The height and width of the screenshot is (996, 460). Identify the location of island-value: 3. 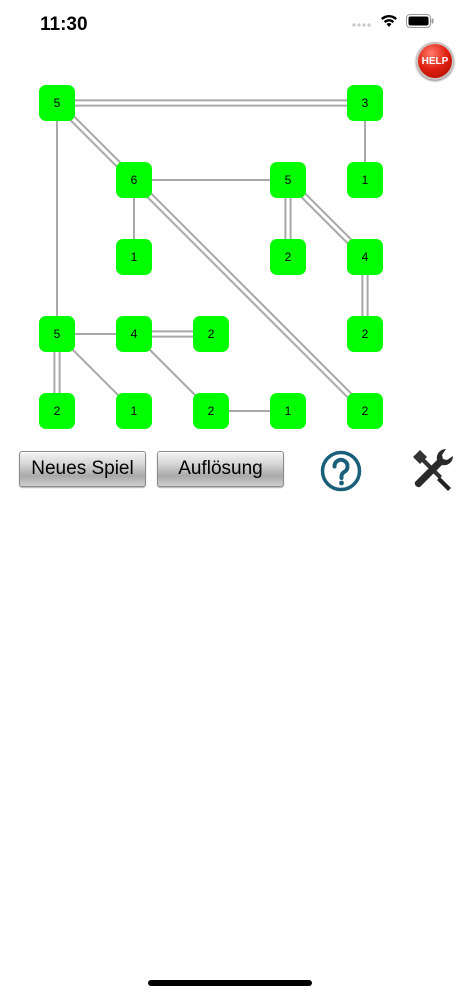
(365, 103).